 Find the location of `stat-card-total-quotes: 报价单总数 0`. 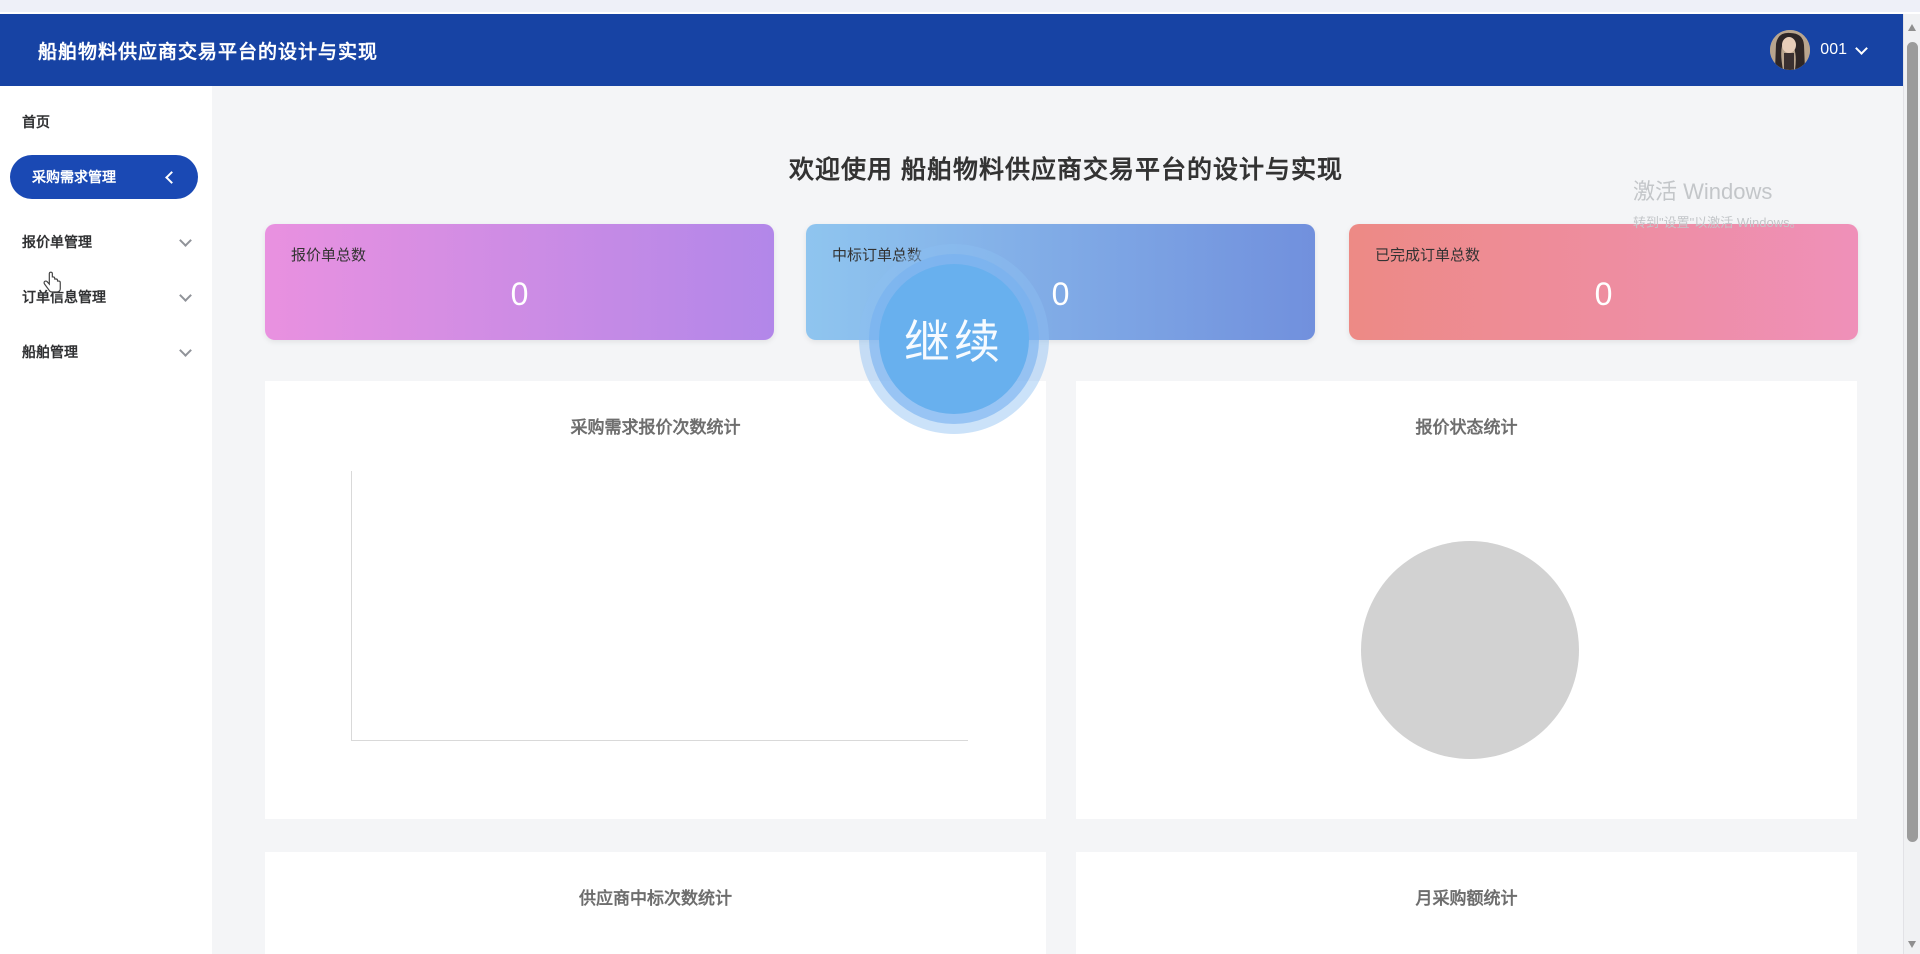

stat-card-total-quotes: 报价单总数 0 is located at coordinates (519, 282).